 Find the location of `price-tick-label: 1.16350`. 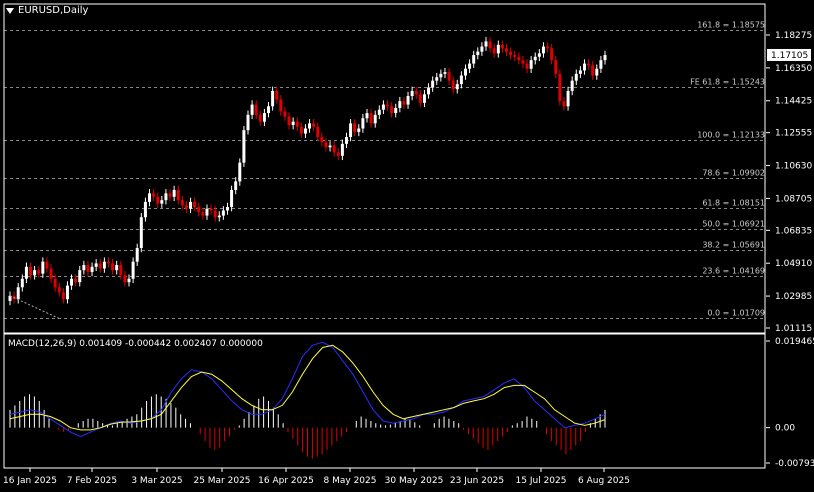

price-tick-label: 1.16350 is located at coordinates (793, 69).